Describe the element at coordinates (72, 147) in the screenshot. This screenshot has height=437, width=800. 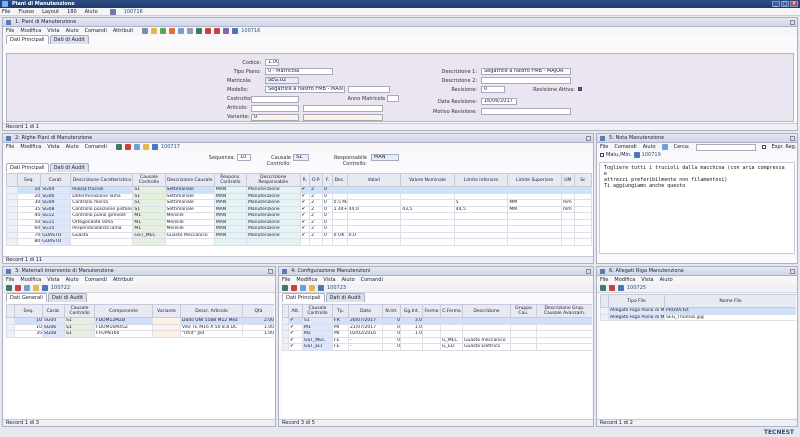
I see `righe-menu-aiuto: Aiuto` at that location.